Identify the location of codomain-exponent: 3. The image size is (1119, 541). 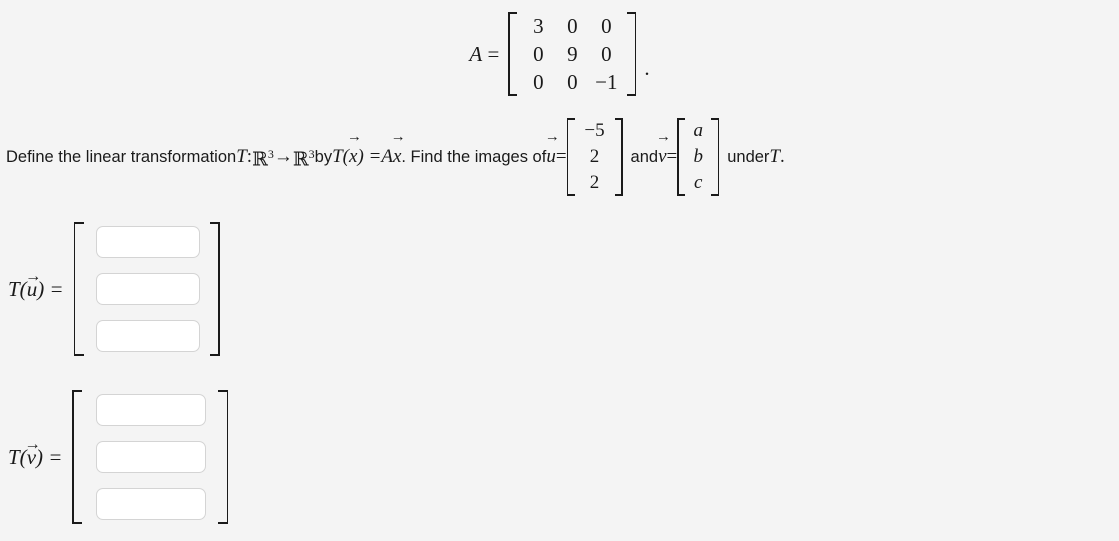
(311, 153).